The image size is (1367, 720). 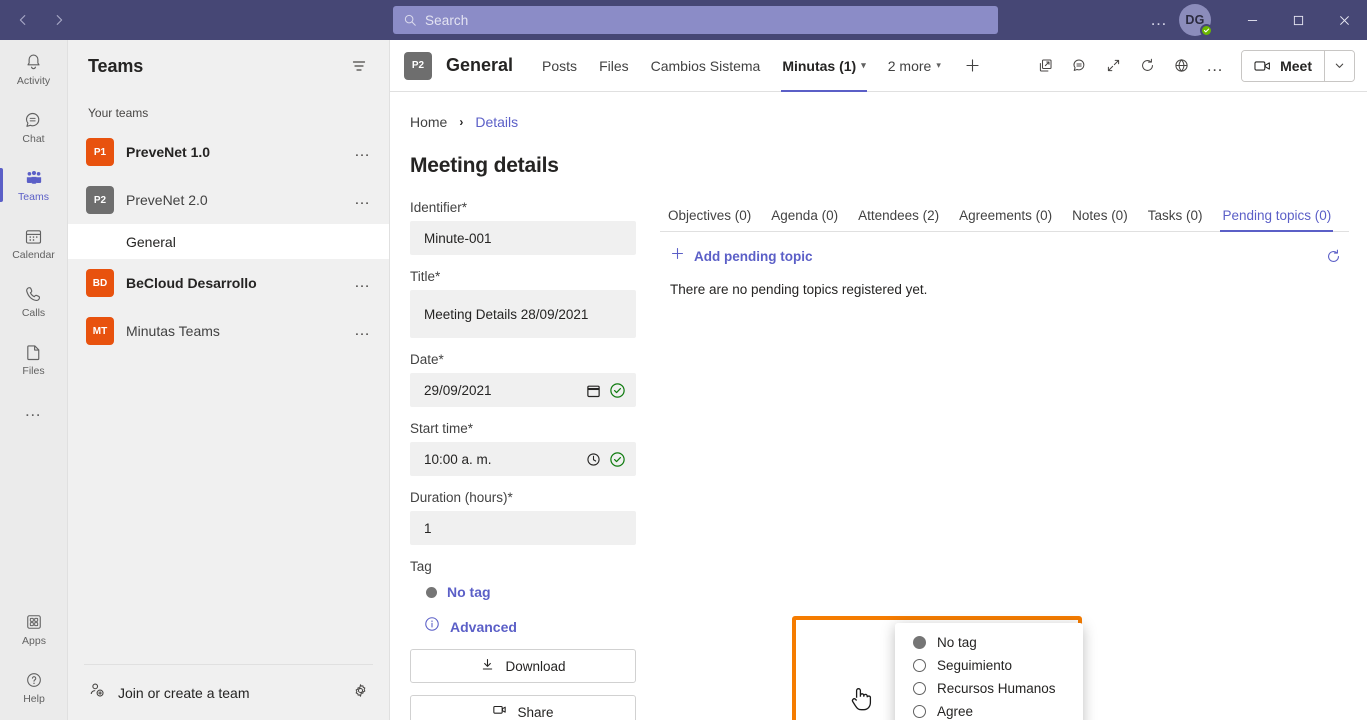 I want to click on breadcrumb-home: Home, so click(x=428, y=122).